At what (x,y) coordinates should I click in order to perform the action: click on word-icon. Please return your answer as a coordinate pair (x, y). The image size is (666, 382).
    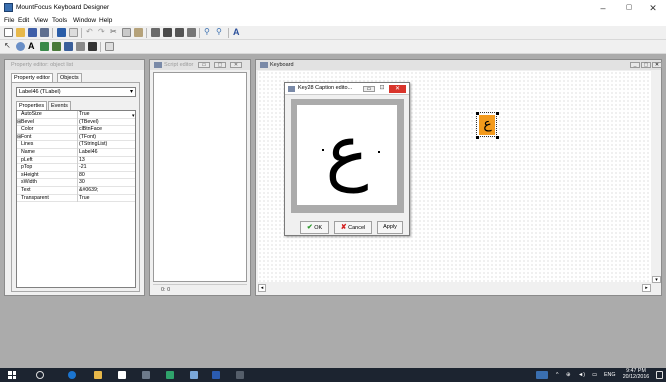
    Looking at the image, I should click on (216, 375).